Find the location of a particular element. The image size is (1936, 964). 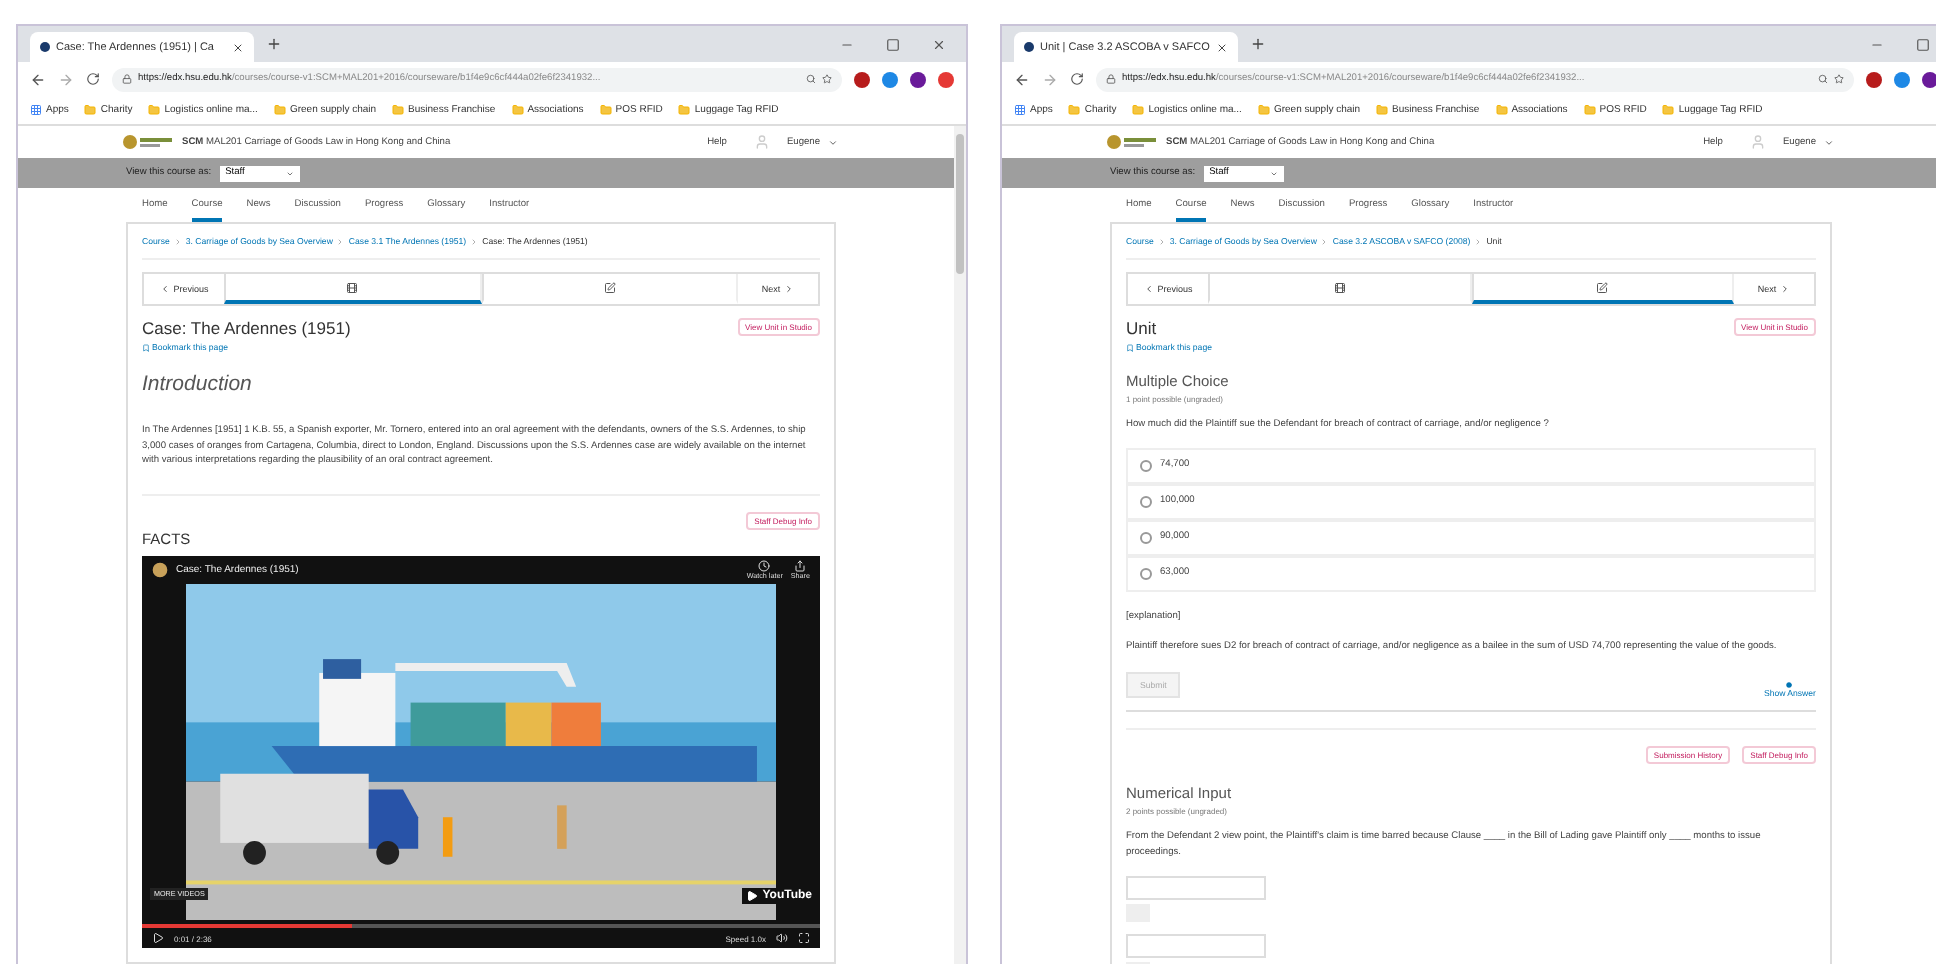

scrollbar is located at coordinates (960, 545).